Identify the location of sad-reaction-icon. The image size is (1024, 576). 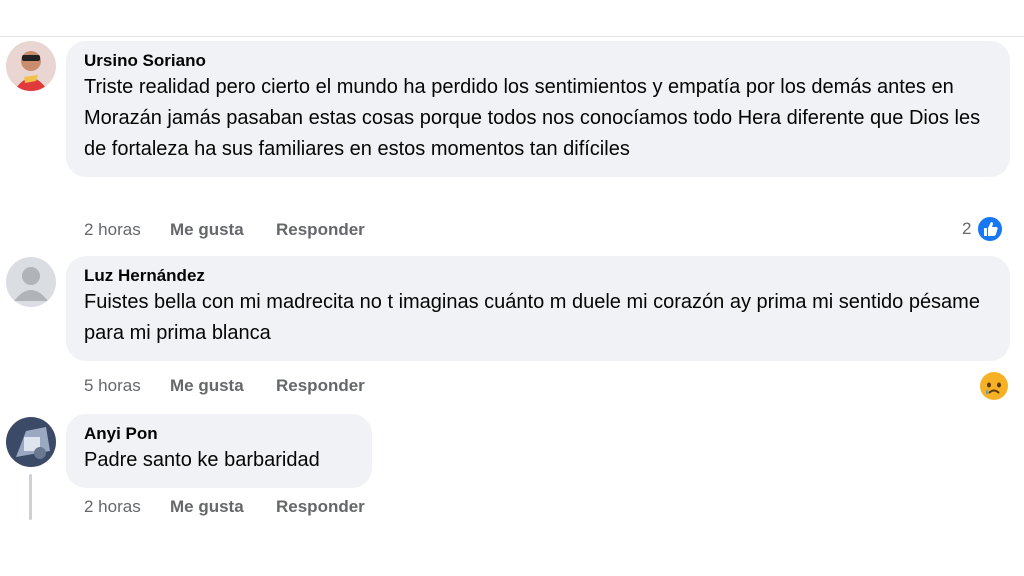
(994, 386).